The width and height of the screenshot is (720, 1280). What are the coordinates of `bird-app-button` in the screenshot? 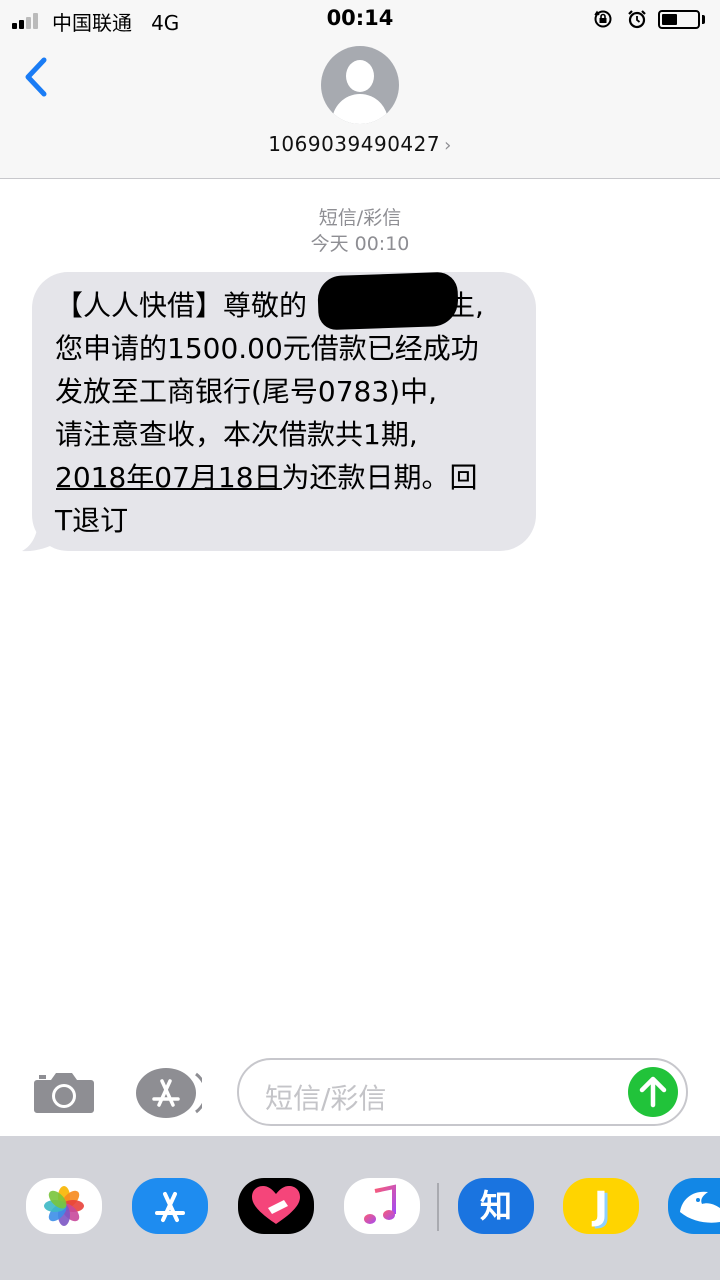 It's located at (694, 1206).